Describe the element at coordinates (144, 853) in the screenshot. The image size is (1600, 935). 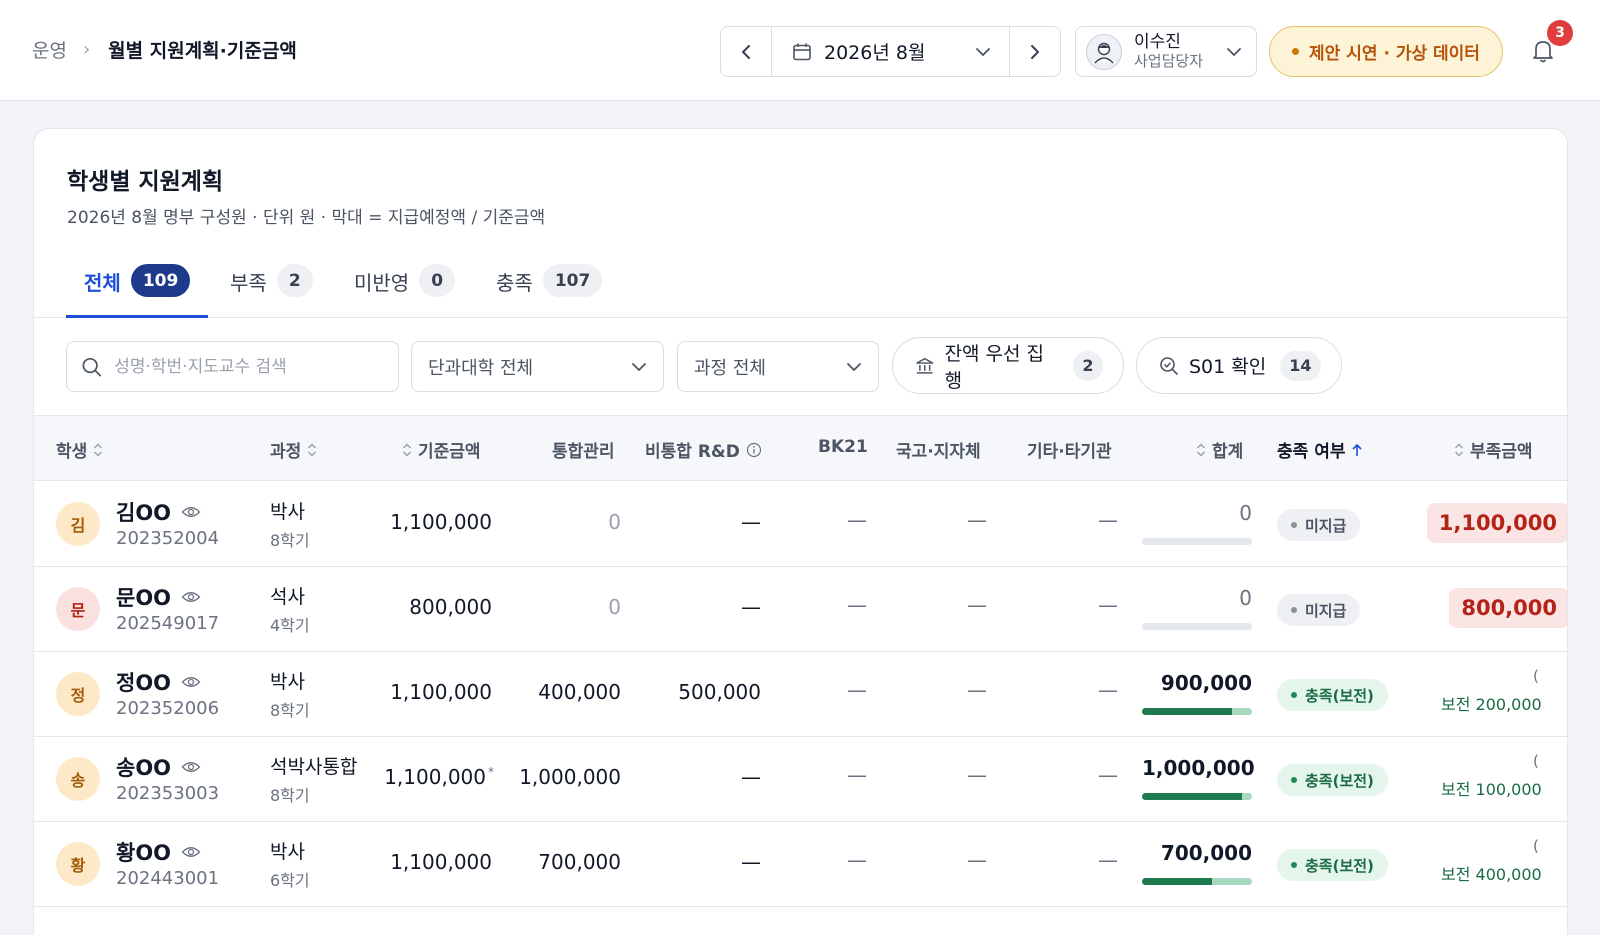
I see `student-name-text: 황OO` at that location.